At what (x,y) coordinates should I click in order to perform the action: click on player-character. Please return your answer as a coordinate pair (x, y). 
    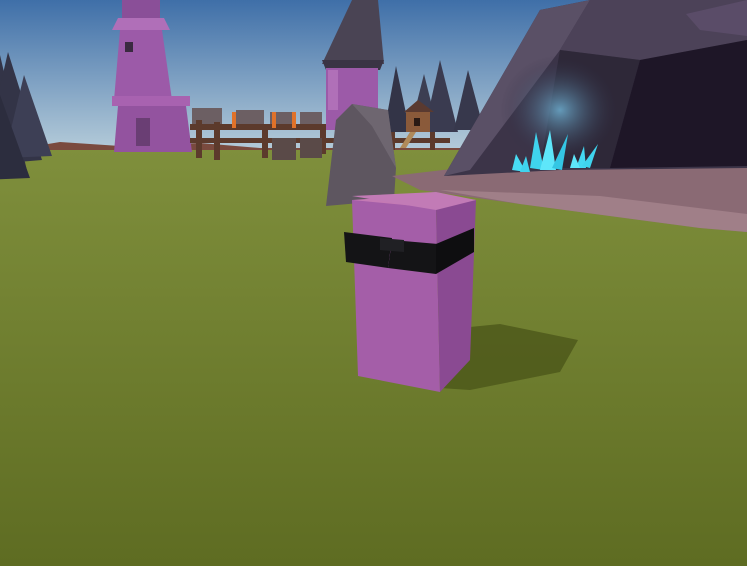
    Looking at the image, I should click on (410, 292).